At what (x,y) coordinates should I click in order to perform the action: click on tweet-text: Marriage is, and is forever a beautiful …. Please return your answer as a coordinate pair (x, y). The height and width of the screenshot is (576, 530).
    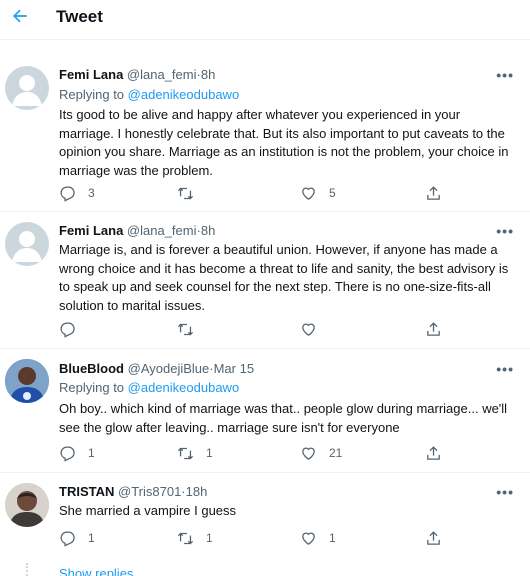
    Looking at the image, I should click on (284, 277).